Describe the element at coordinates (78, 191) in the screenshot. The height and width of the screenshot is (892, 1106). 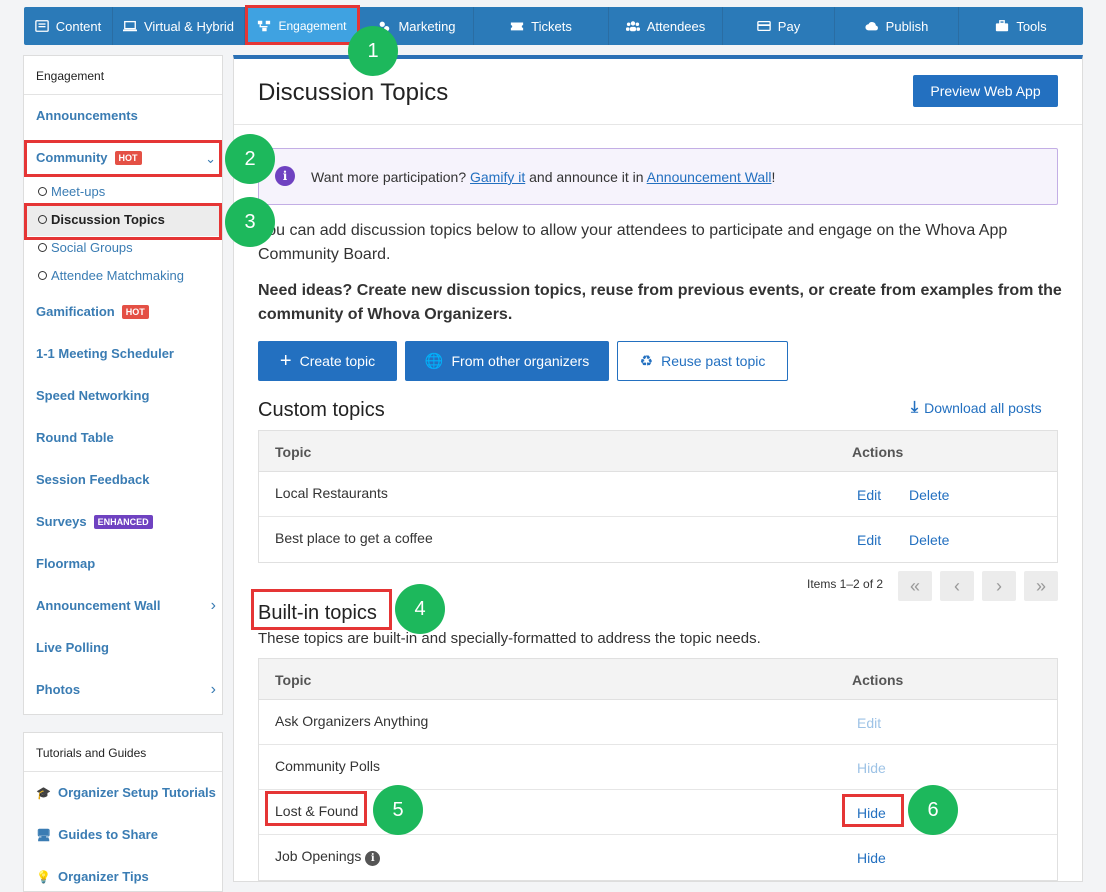
I see `sidebar-subitem-label: Meet-ups` at that location.